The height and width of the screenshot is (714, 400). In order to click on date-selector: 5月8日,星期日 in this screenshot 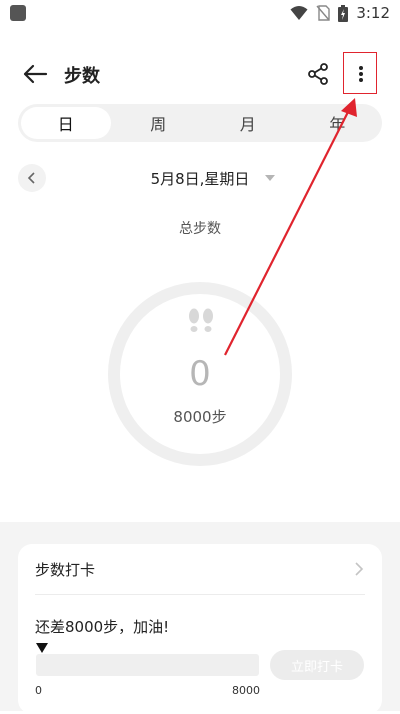, I will do `click(200, 178)`.